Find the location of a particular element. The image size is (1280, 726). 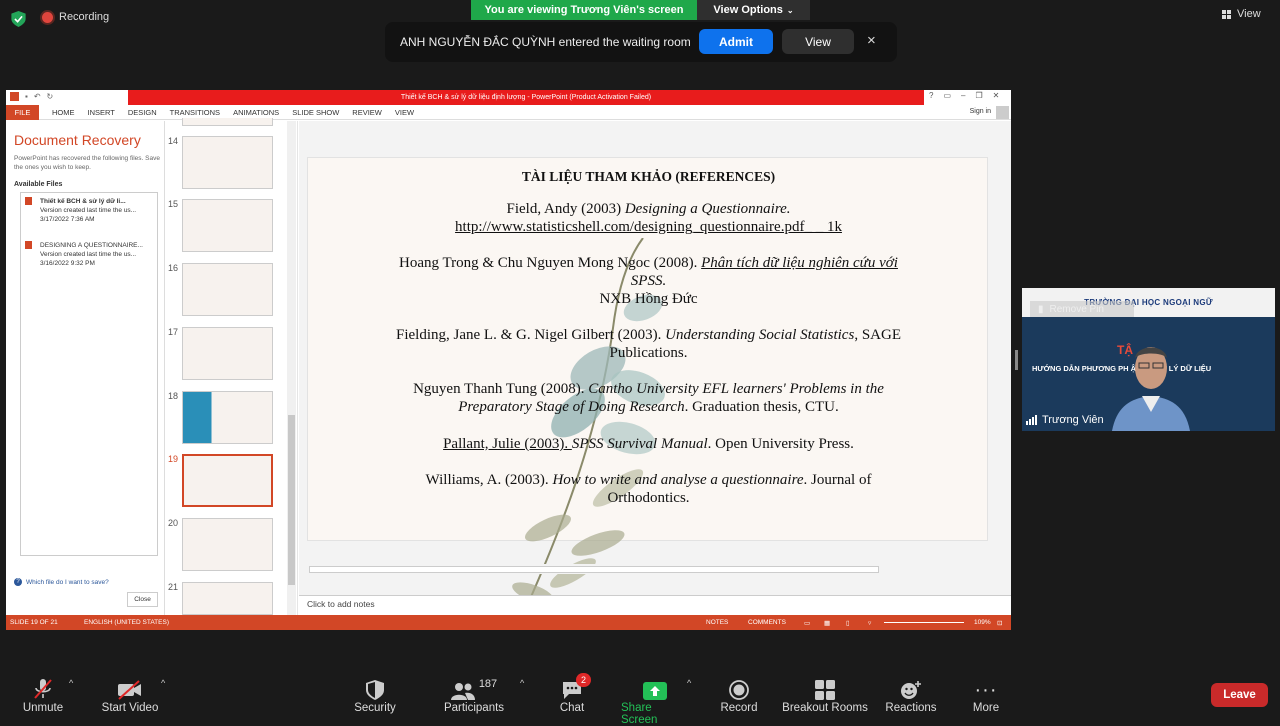

undo-icon: ↶ is located at coordinates (37, 96).